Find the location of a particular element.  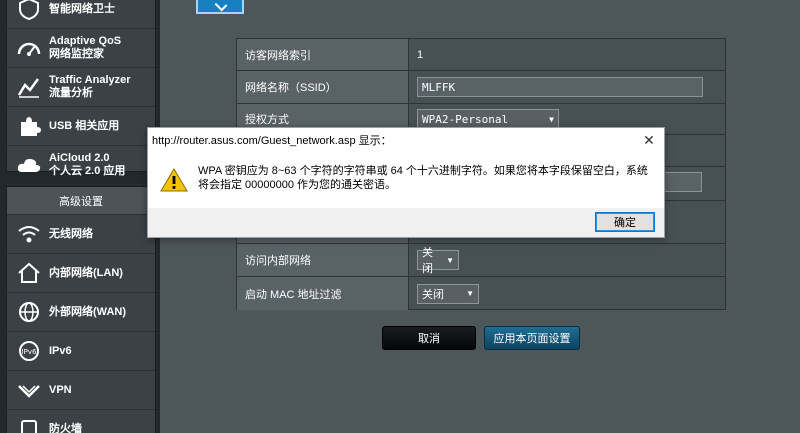

cloud-icon is located at coordinates (29, 165).